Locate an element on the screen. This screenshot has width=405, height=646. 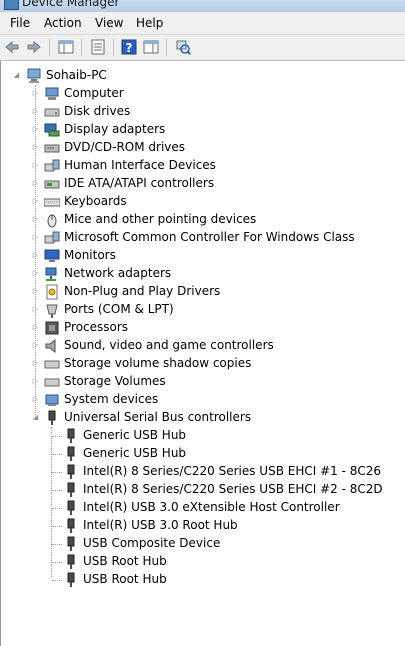
tree-item-computer: ▷ Computer is located at coordinates (198, 94).